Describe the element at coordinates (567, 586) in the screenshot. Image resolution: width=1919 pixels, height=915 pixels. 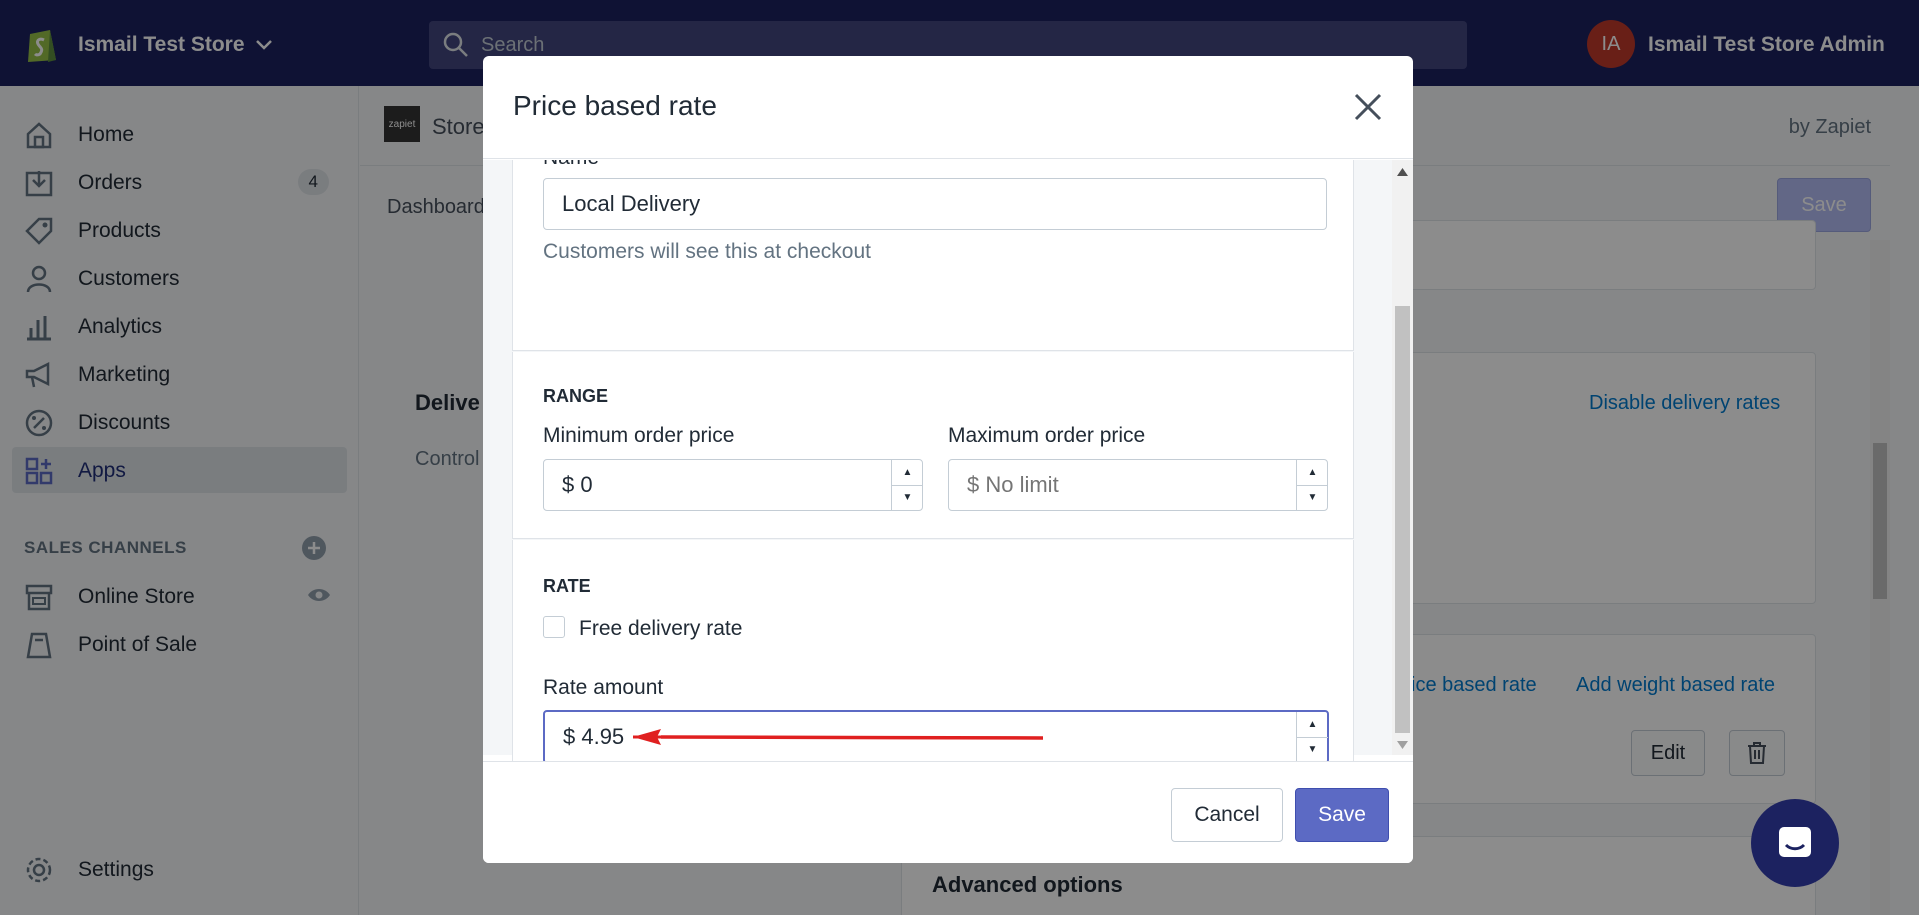
I see `rate-heading: RATE` at that location.